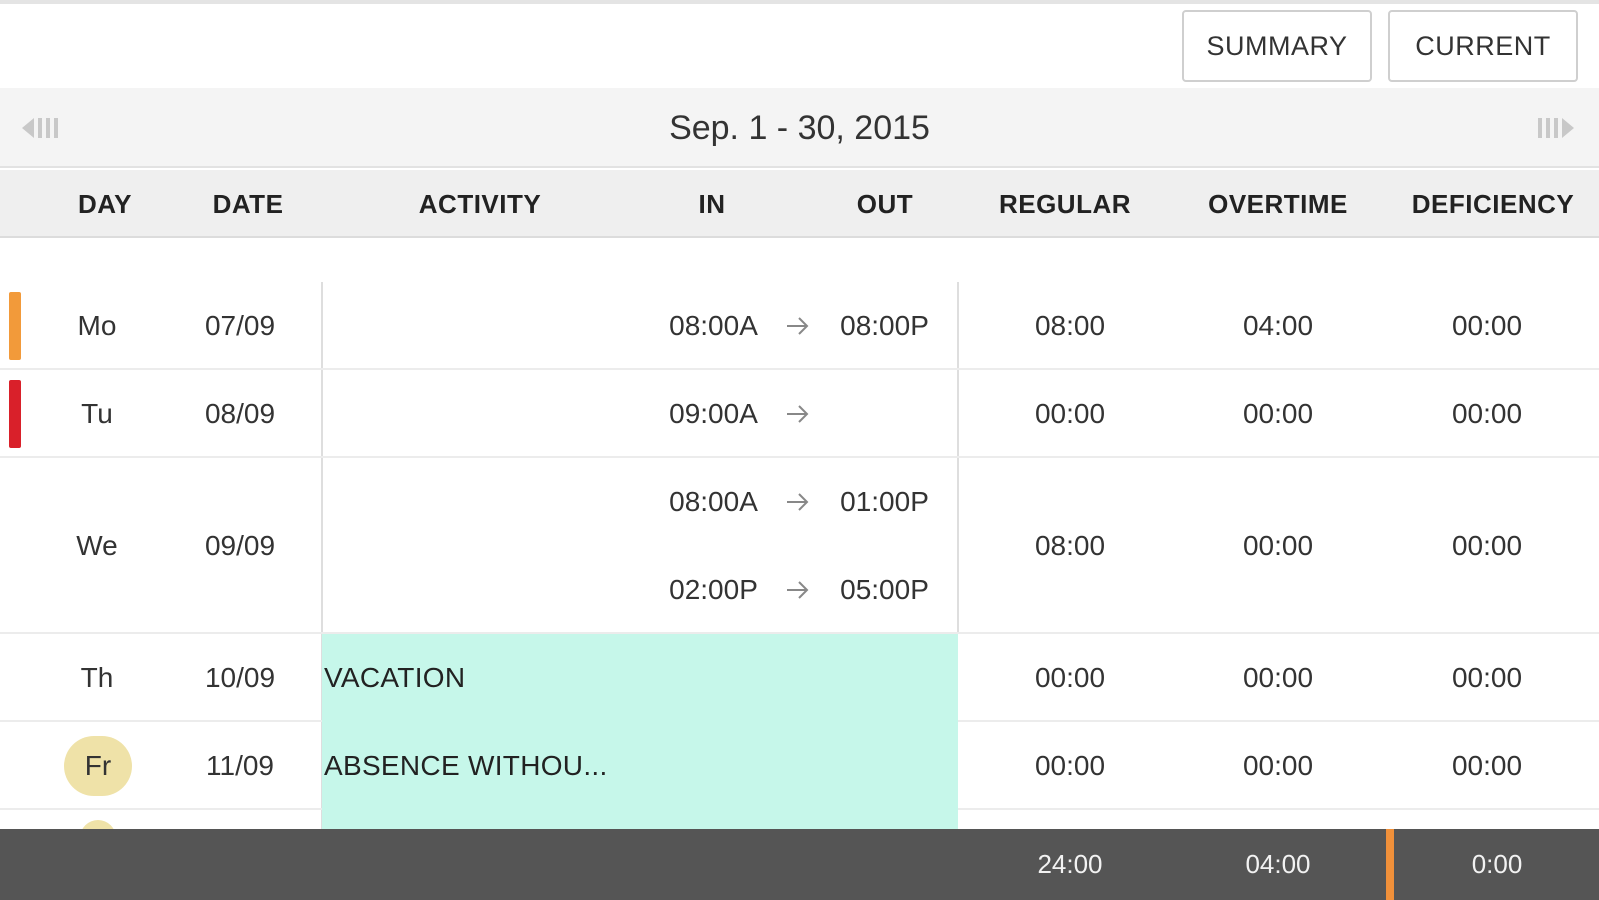 This screenshot has height=900, width=1599. I want to click on period-navigator: Sep. 1 - 30, 2015, so click(799, 128).